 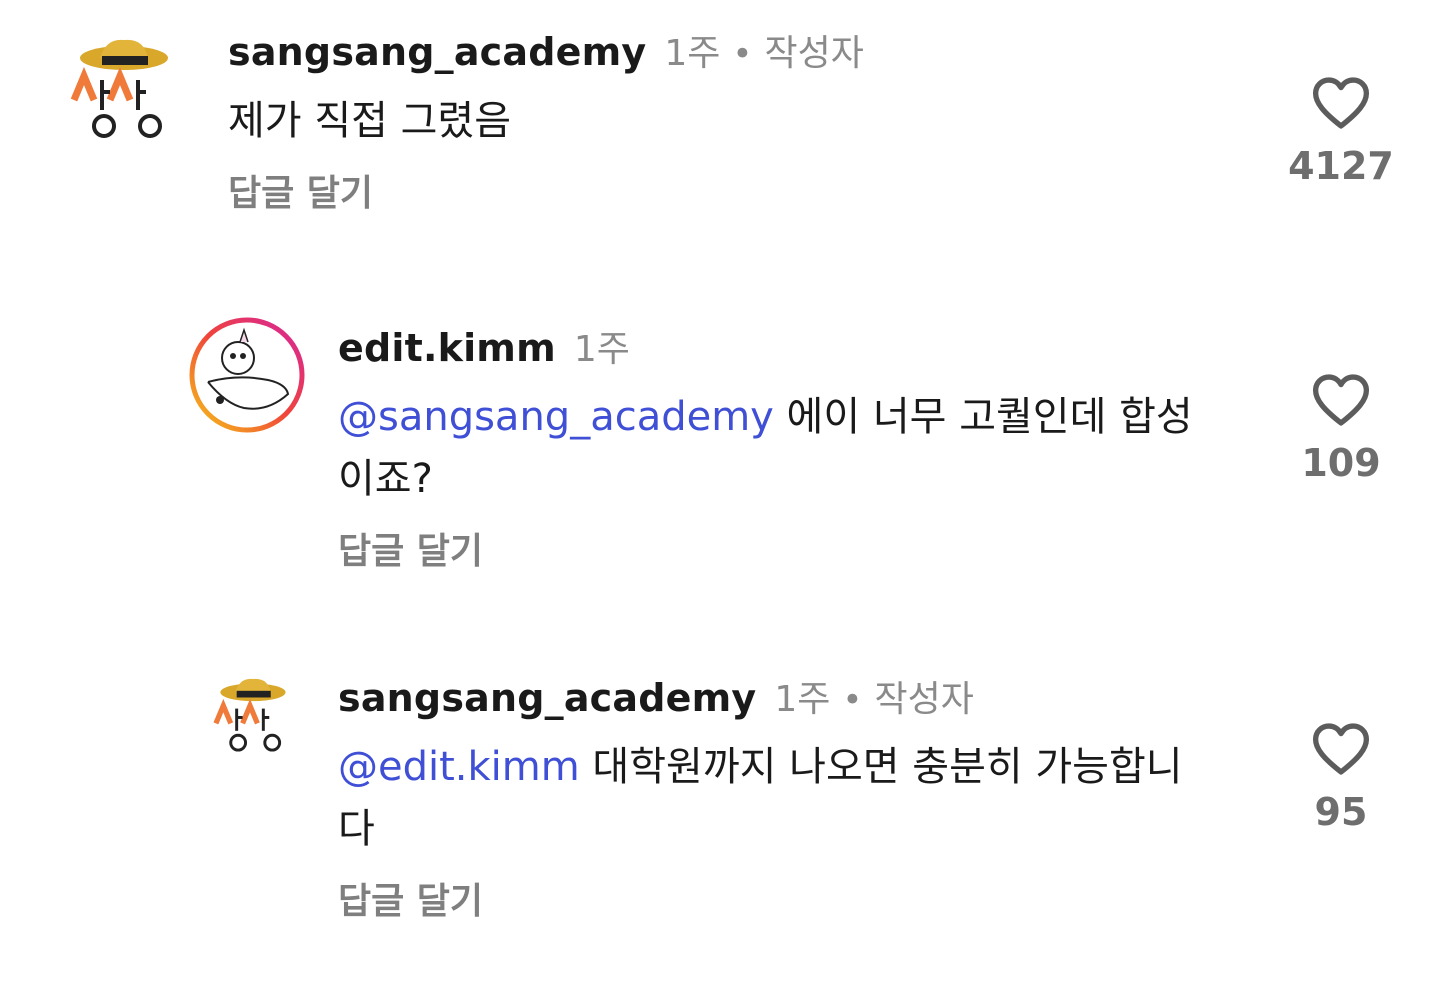 I want to click on story-ring-avatar-icon, so click(x=247, y=375).